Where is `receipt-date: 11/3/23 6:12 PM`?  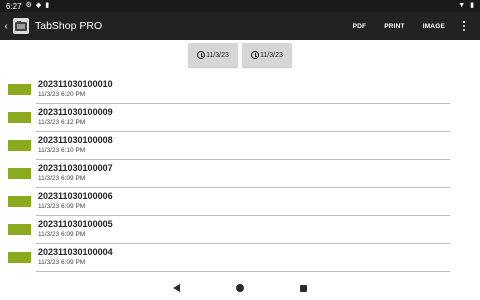 receipt-date: 11/3/23 6:12 PM is located at coordinates (62, 122).